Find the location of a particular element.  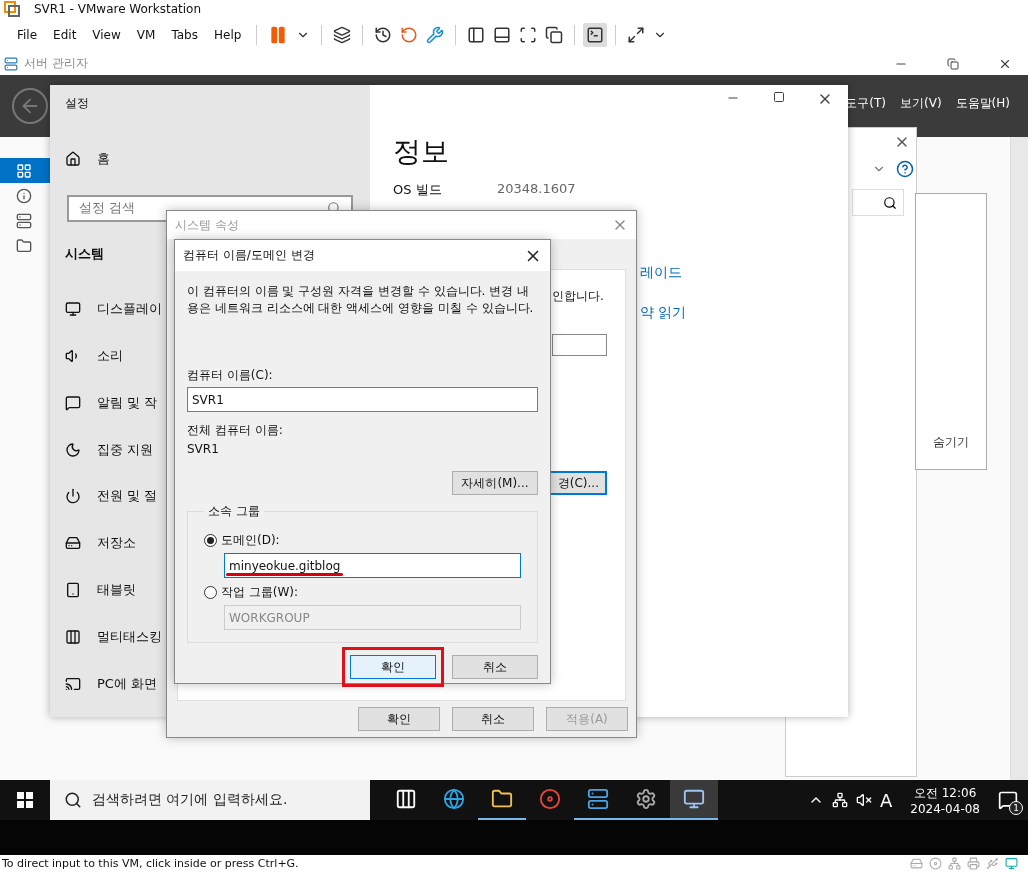

field-value: SVR1 is located at coordinates (203, 449).